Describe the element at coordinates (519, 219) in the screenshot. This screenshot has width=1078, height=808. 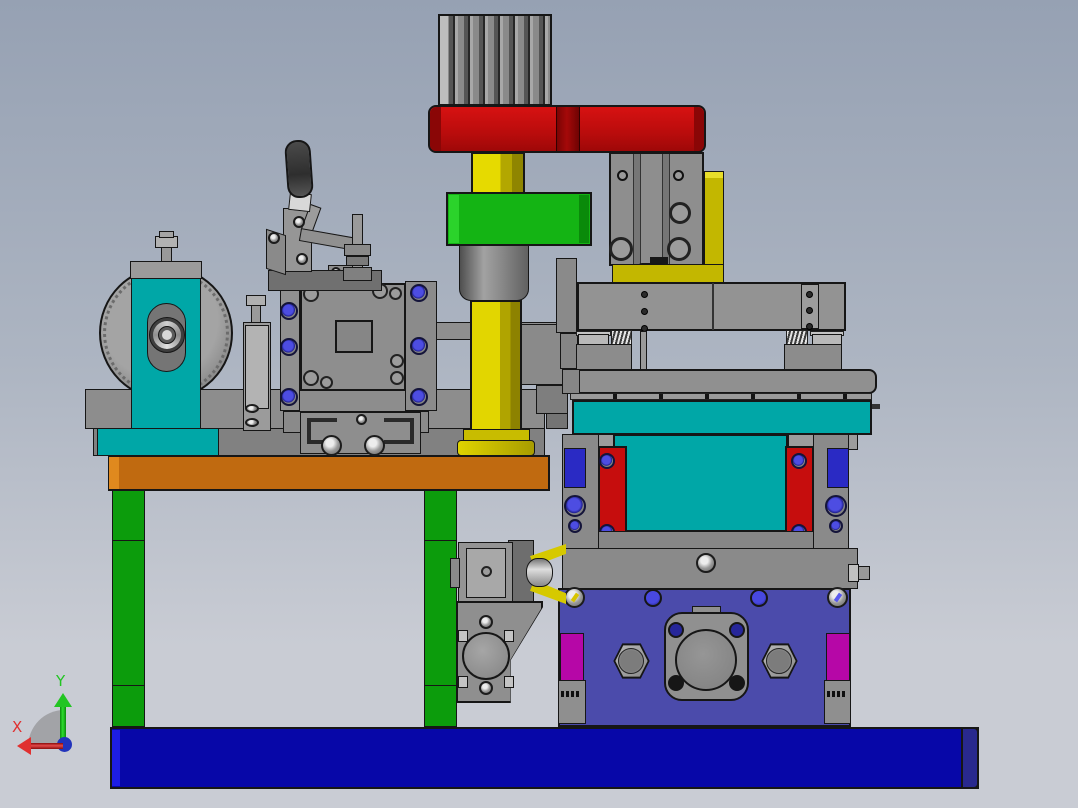
I see `clamp-block-green` at that location.